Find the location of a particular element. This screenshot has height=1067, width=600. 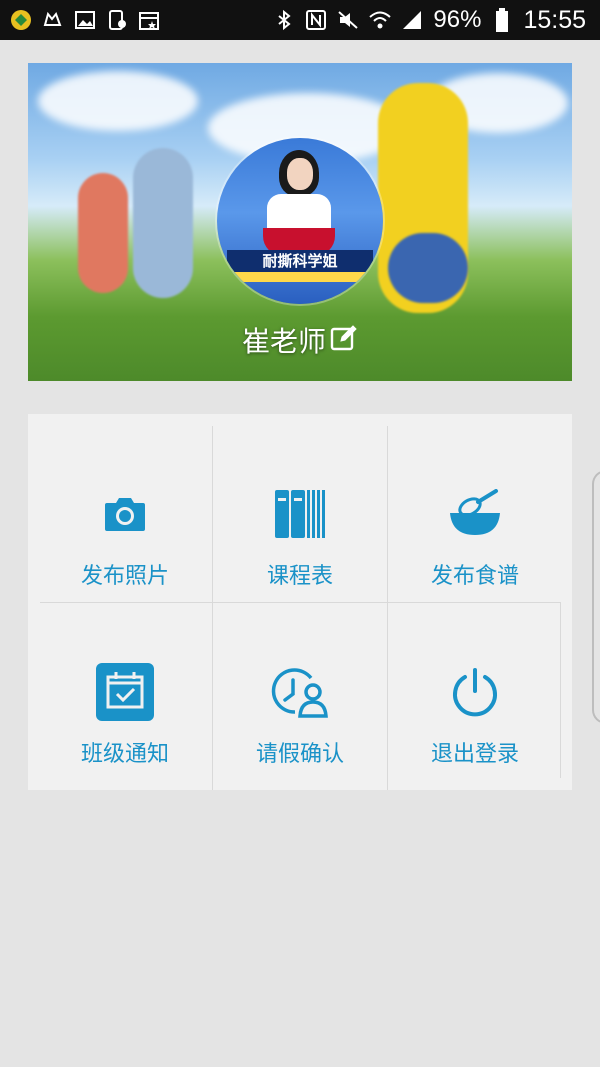

bluetooth-icon is located at coordinates (284, 20).